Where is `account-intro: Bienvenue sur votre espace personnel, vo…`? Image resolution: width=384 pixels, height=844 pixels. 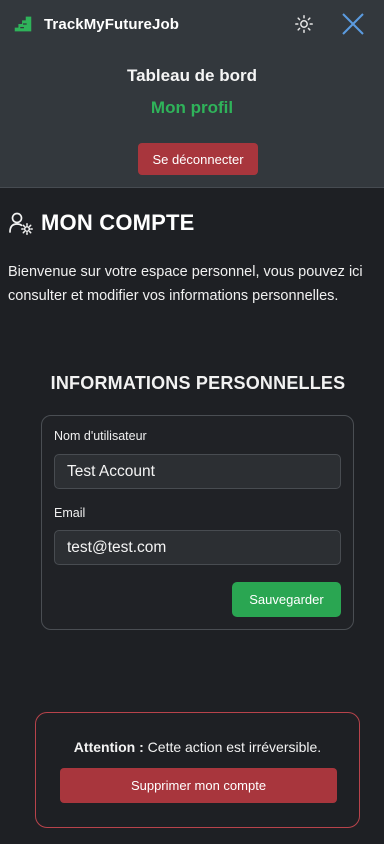 account-intro: Bienvenue sur votre espace personnel, vo… is located at coordinates (185, 284).